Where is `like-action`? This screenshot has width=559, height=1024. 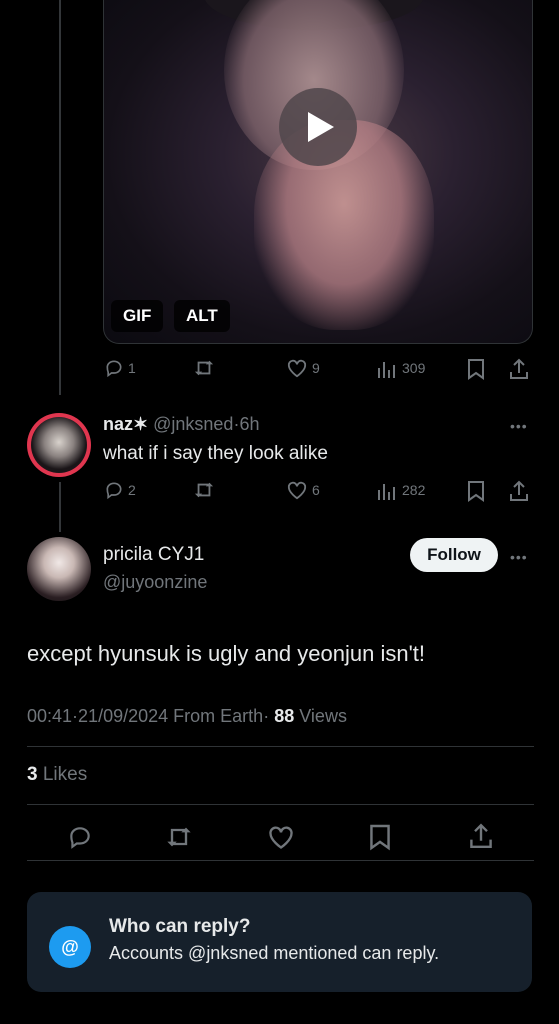 like-action is located at coordinates (281, 837).